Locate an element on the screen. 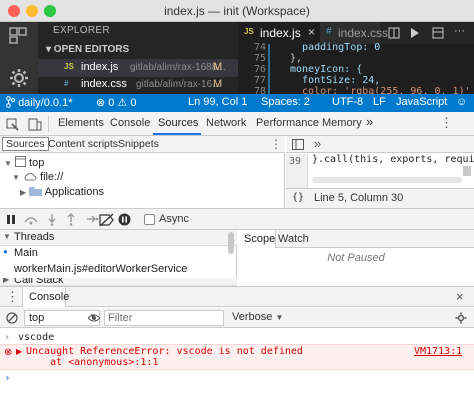 The width and height of the screenshot is (474, 410). console-settings-gear-icon is located at coordinates (461, 318).